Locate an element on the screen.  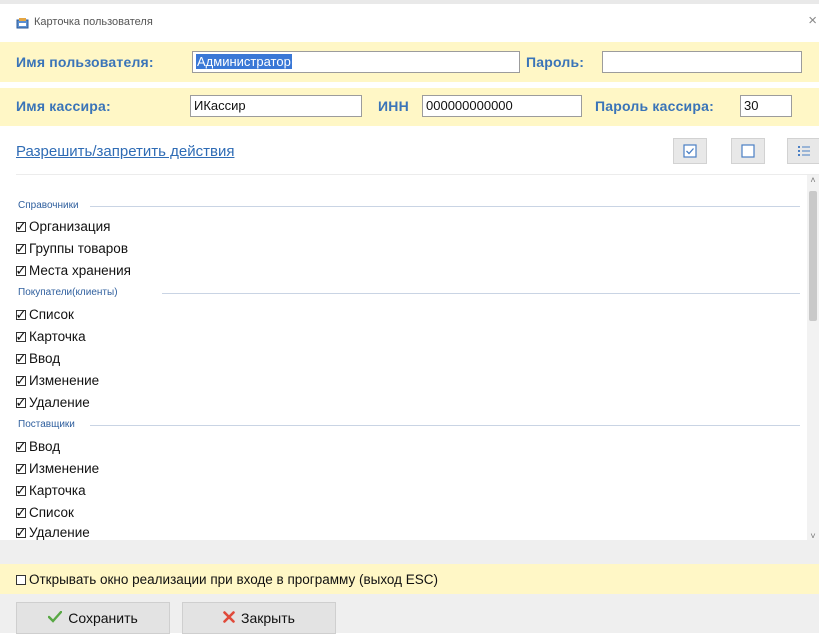
check-all-button is located at coordinates (690, 151).